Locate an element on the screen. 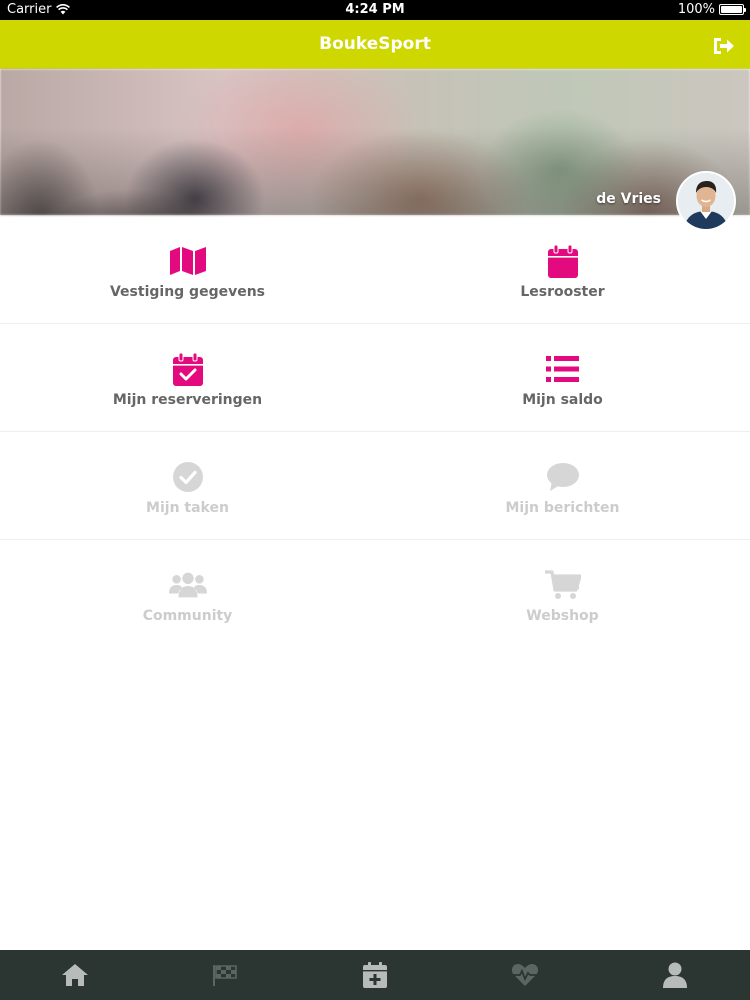 Image resolution: width=750 pixels, height=1000 pixels. menu-tile-label: Mijn reserveringen is located at coordinates (187, 400).